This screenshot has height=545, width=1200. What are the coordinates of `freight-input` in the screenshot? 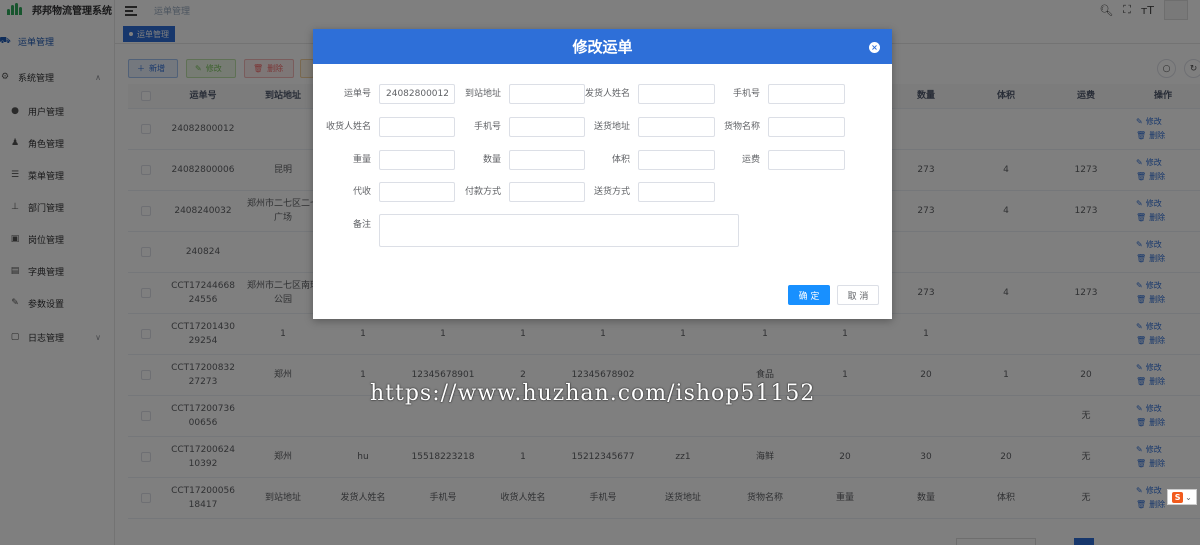 It's located at (806, 160).